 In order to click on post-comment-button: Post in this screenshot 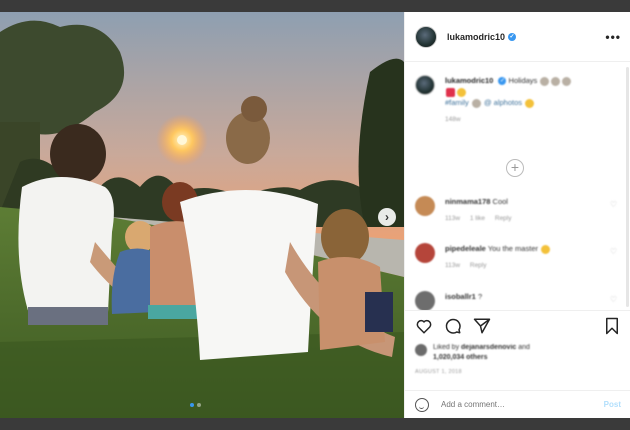, I will do `click(612, 404)`.